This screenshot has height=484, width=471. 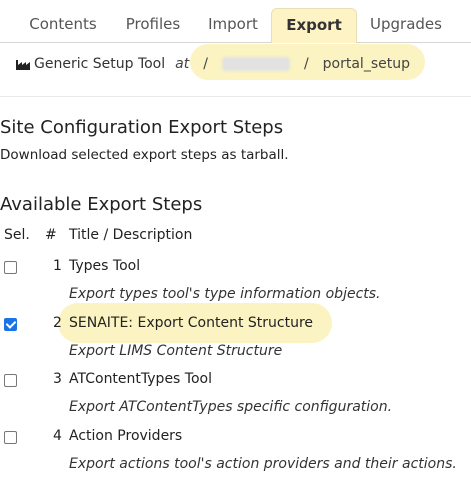 I want to click on table-header: Sel. # Title / Description, so click(x=235, y=237).